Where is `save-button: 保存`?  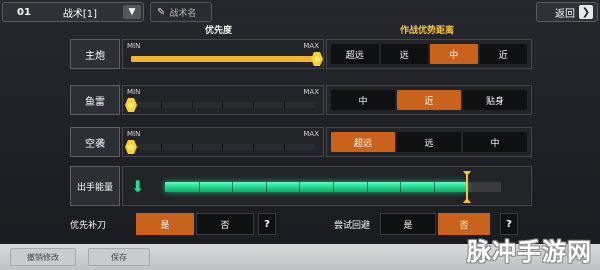
save-button: 保存 is located at coordinates (119, 257).